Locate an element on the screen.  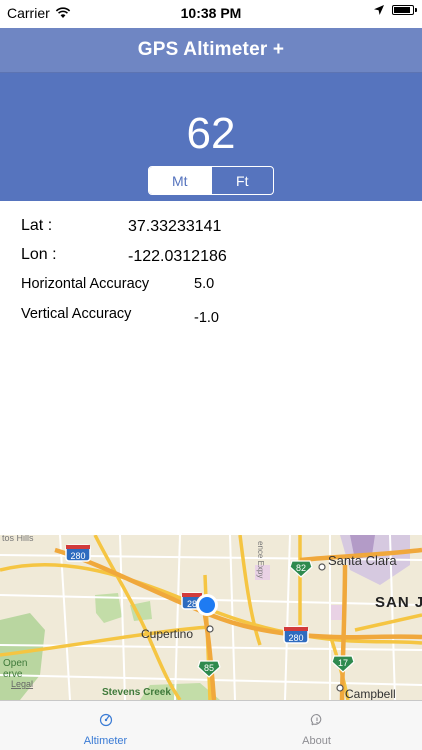
status-right is located at coordinates (395, 10).